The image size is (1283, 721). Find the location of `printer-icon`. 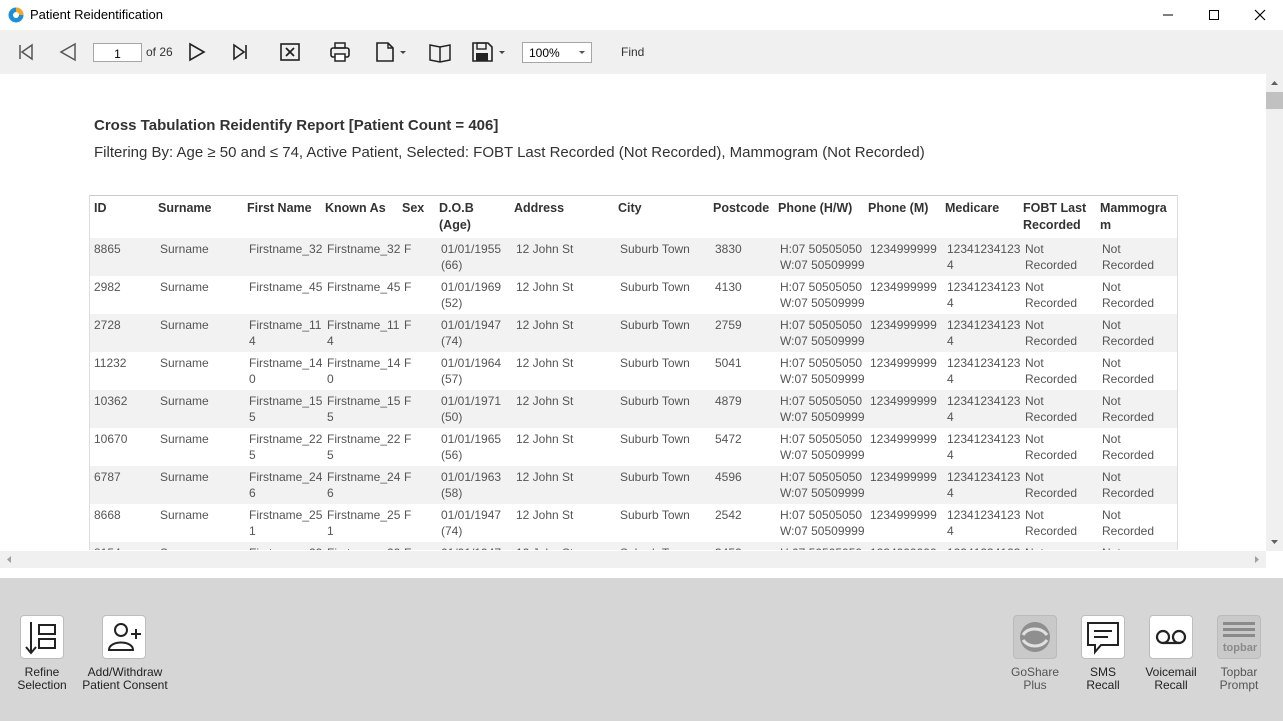

printer-icon is located at coordinates (340, 52).